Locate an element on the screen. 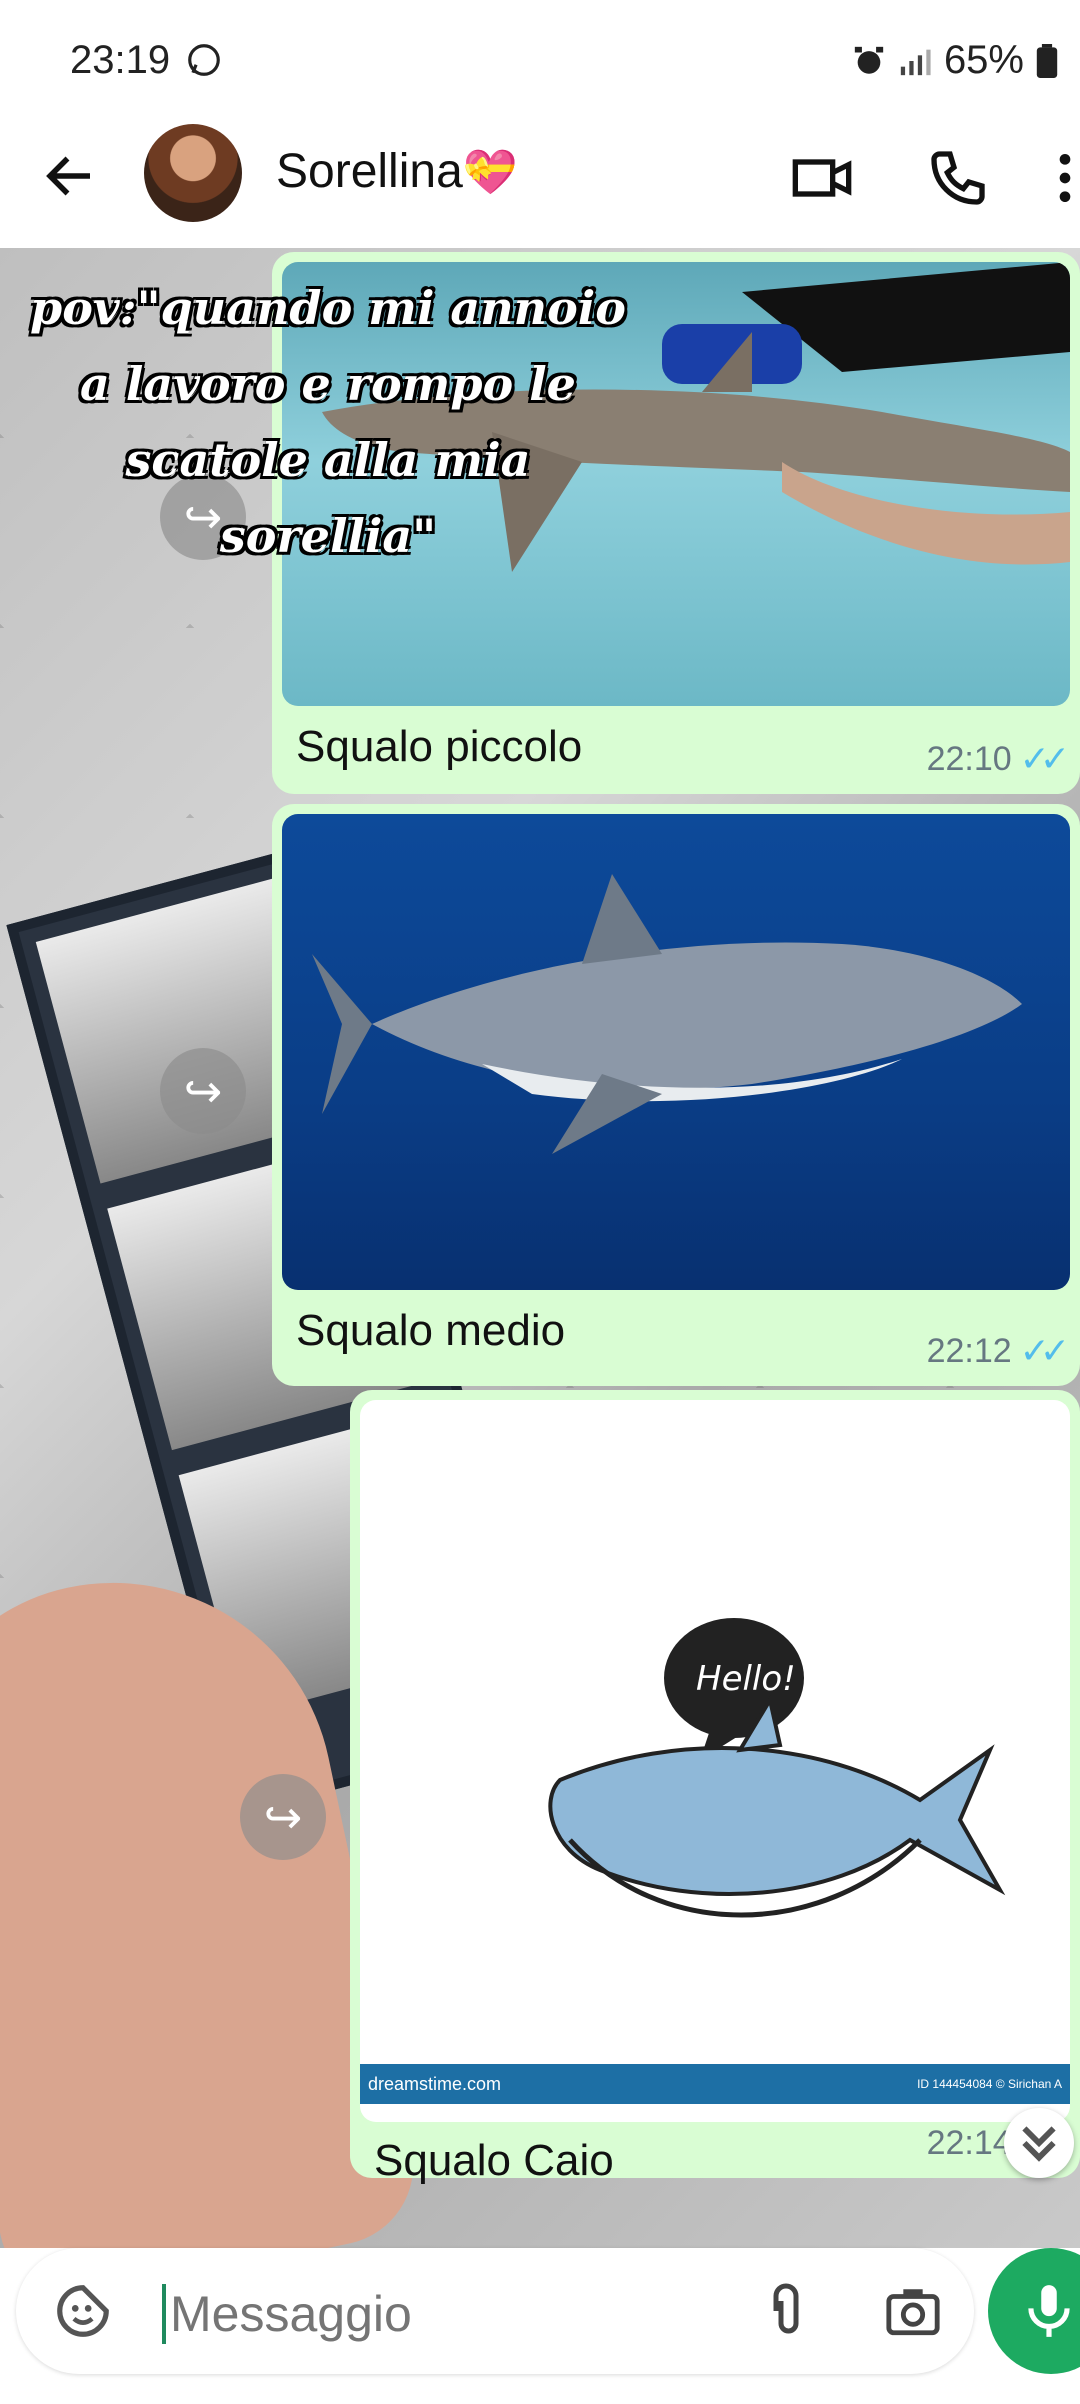 This screenshot has width=1080, height=2404. medium-shark-image is located at coordinates (667, 1014).